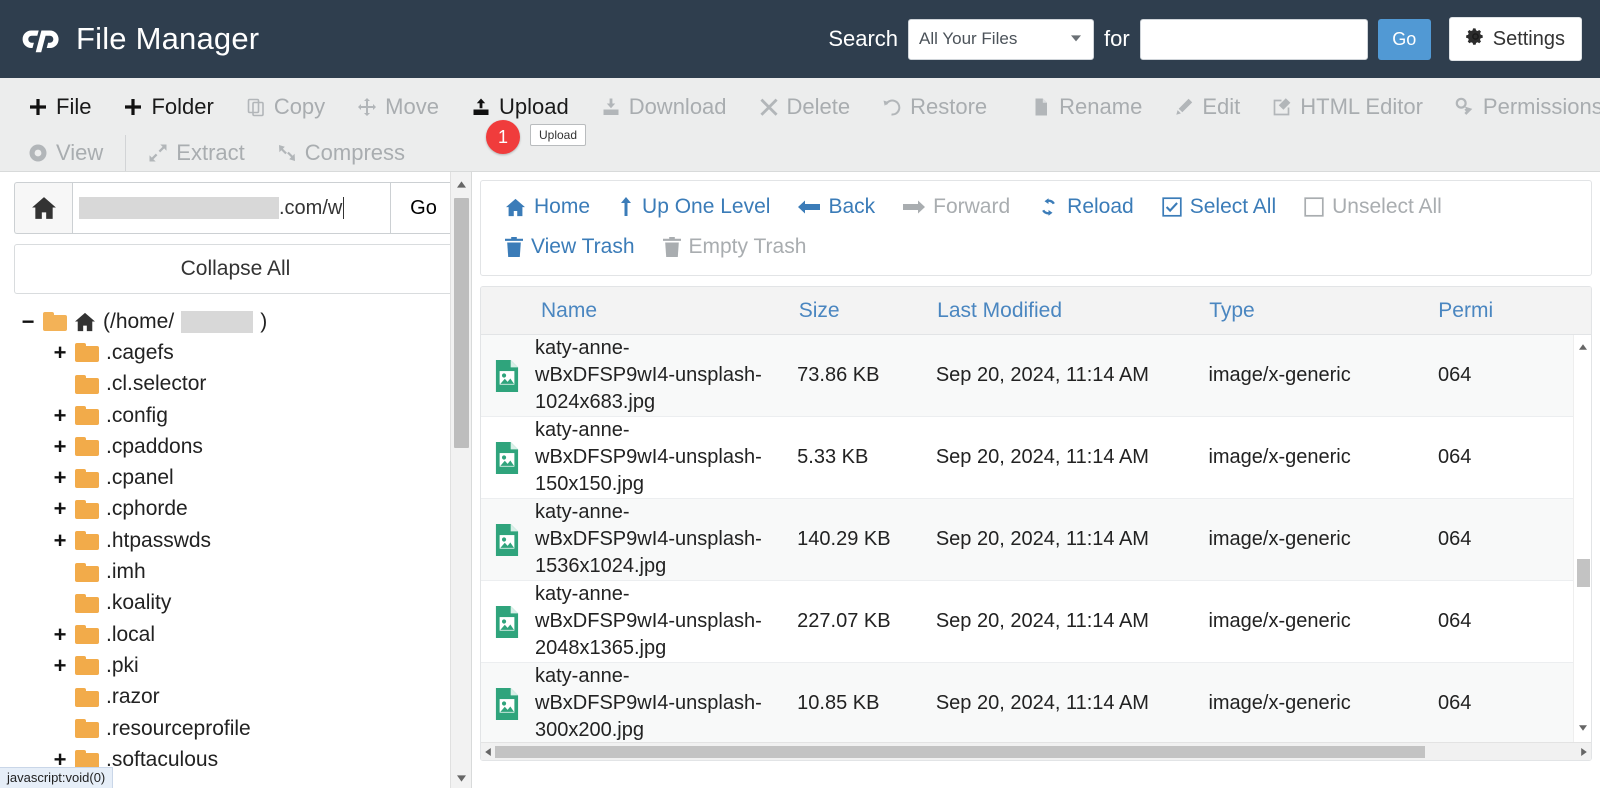  I want to click on toolbar-upload: Upload, so click(520, 107).